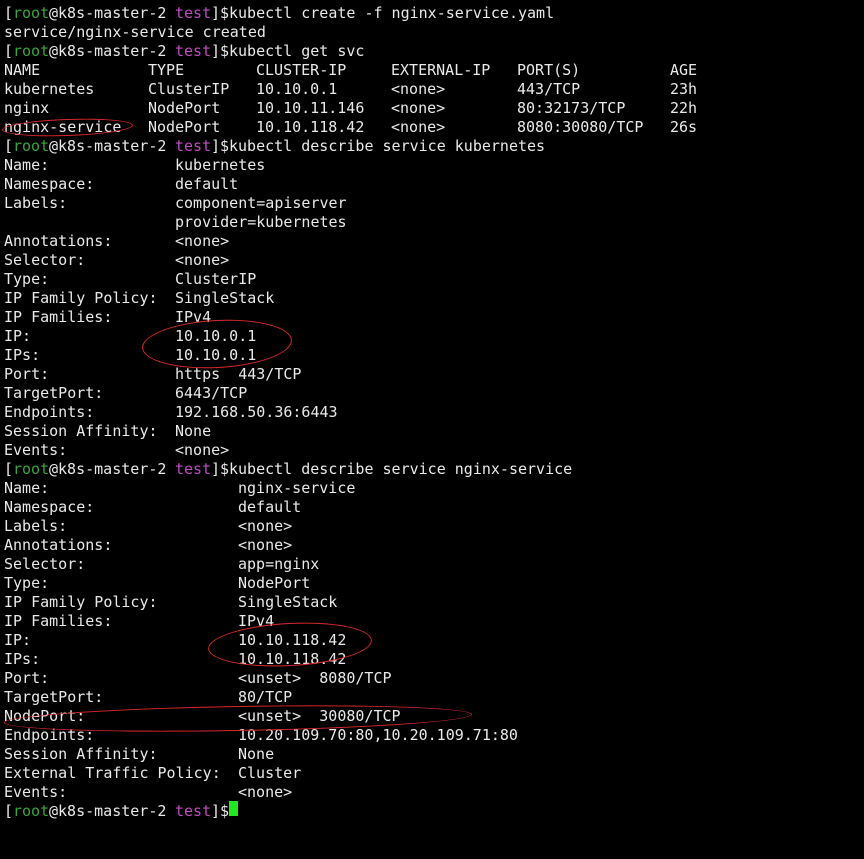 The height and width of the screenshot is (859, 864). I want to click on field-value: 6443/TCP, so click(211, 393).